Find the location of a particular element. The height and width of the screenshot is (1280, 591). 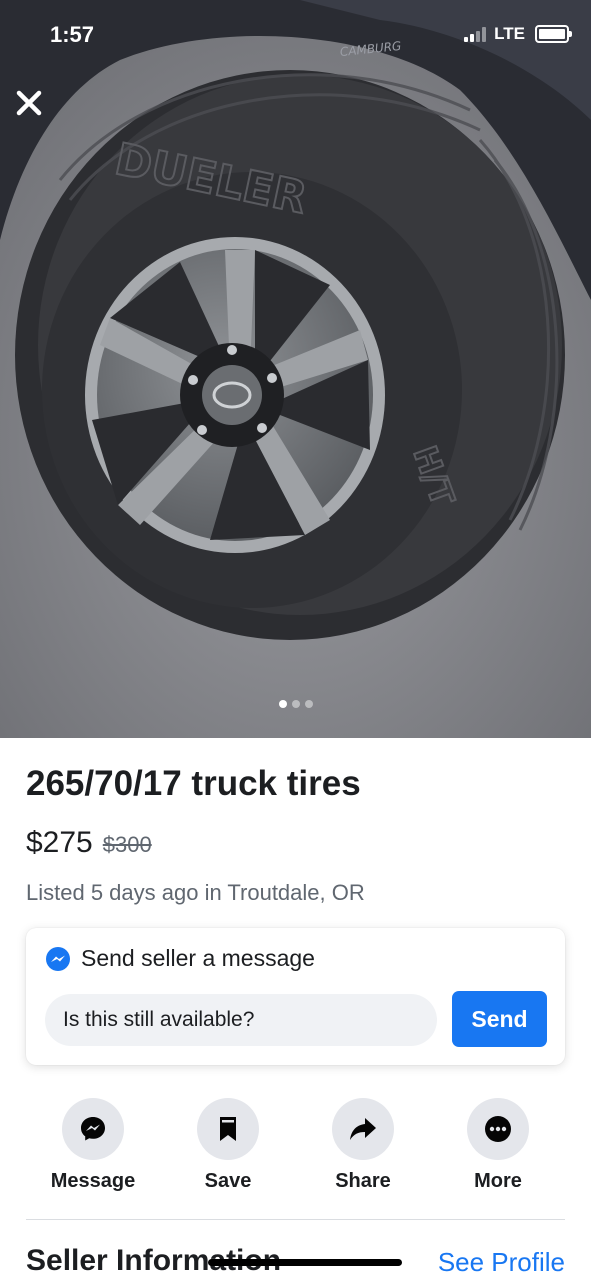

close-icon is located at coordinates (29, 103).